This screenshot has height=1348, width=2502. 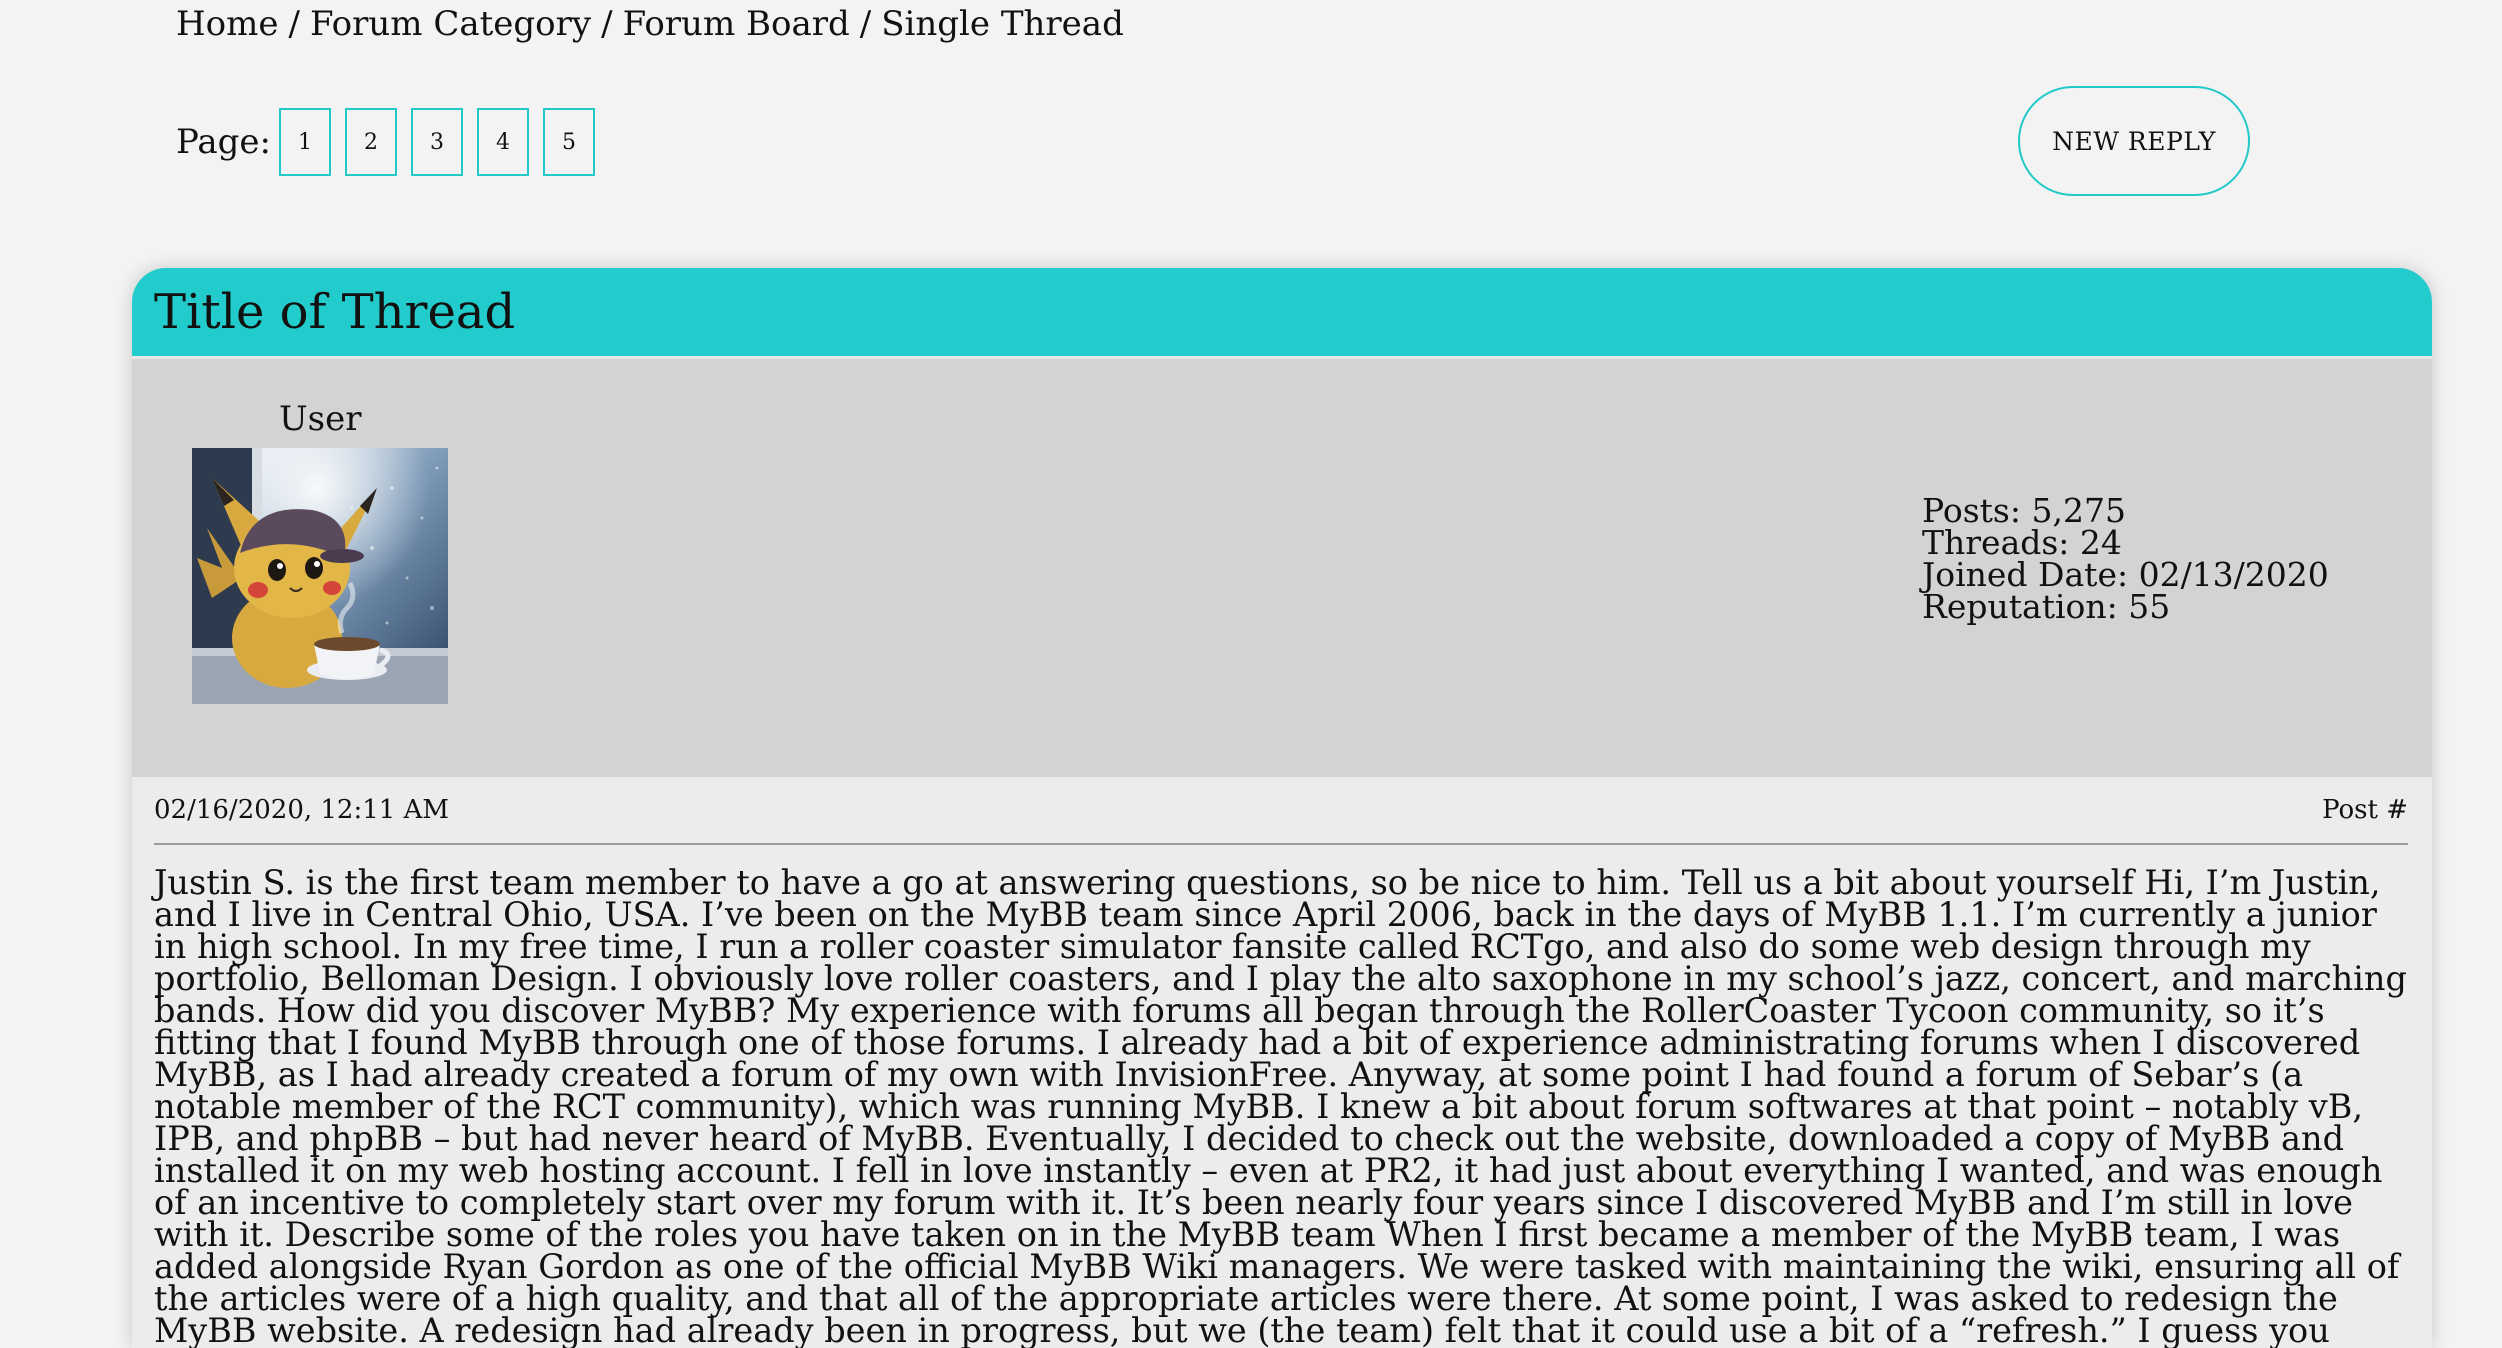 What do you see at coordinates (436, 142) in the screenshot?
I see `page-button-3: 3` at bounding box center [436, 142].